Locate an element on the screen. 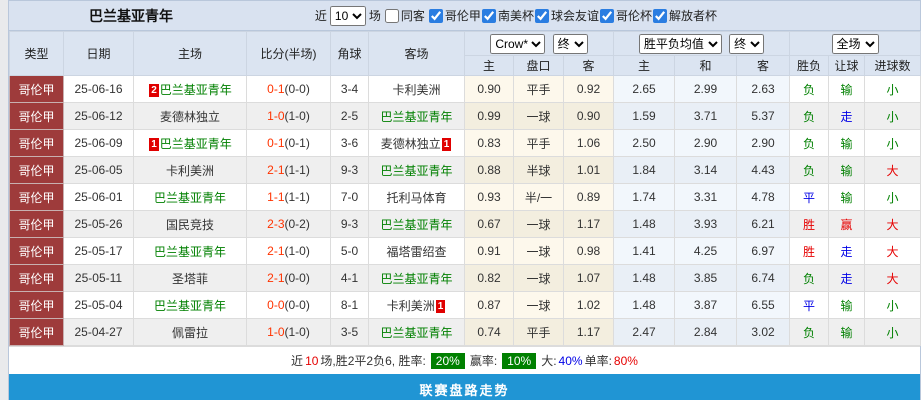 The height and width of the screenshot is (400, 921). away-team-cell: 福塔雷绍查 is located at coordinates (416, 251).